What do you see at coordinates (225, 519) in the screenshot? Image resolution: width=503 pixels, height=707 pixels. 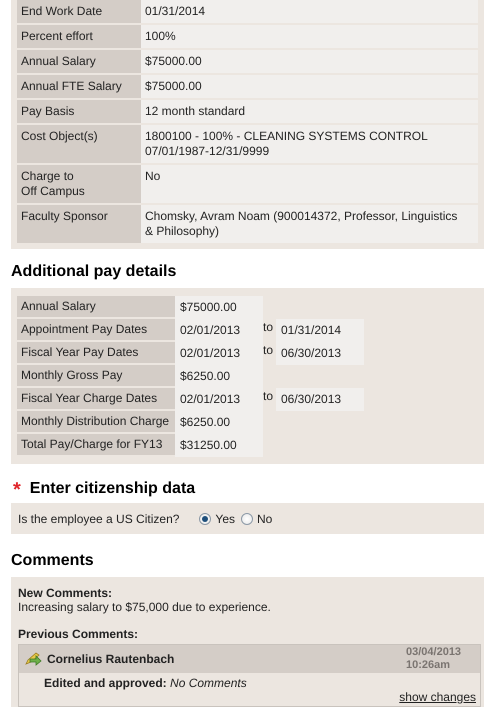 I see `radio-label: Yes` at bounding box center [225, 519].